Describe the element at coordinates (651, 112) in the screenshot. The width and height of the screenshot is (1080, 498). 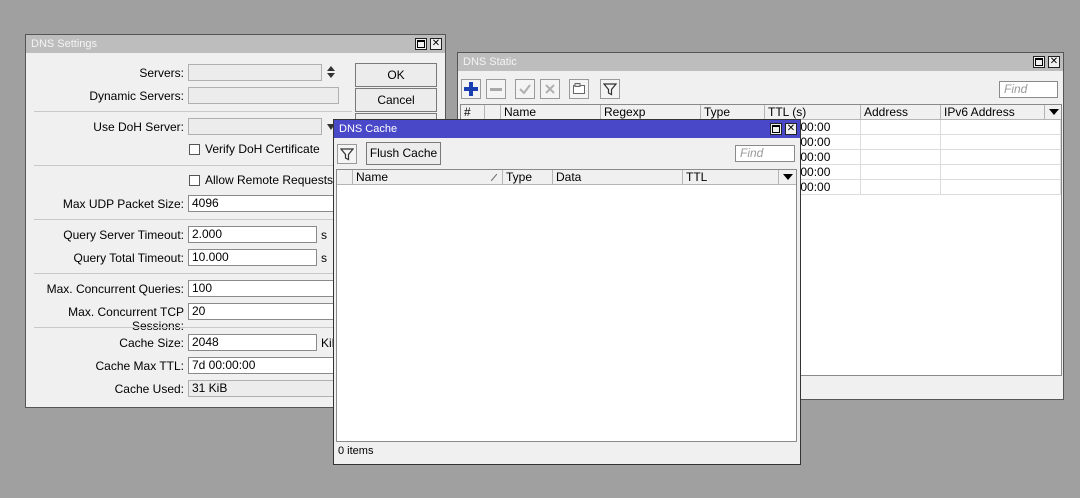
I see `static-col-regexp: Regexp` at that location.